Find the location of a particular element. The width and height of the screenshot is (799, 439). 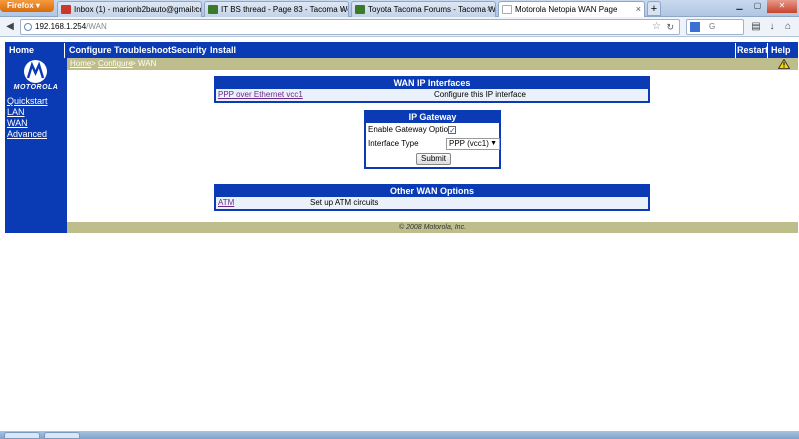

search-box: G is located at coordinates (715, 27).